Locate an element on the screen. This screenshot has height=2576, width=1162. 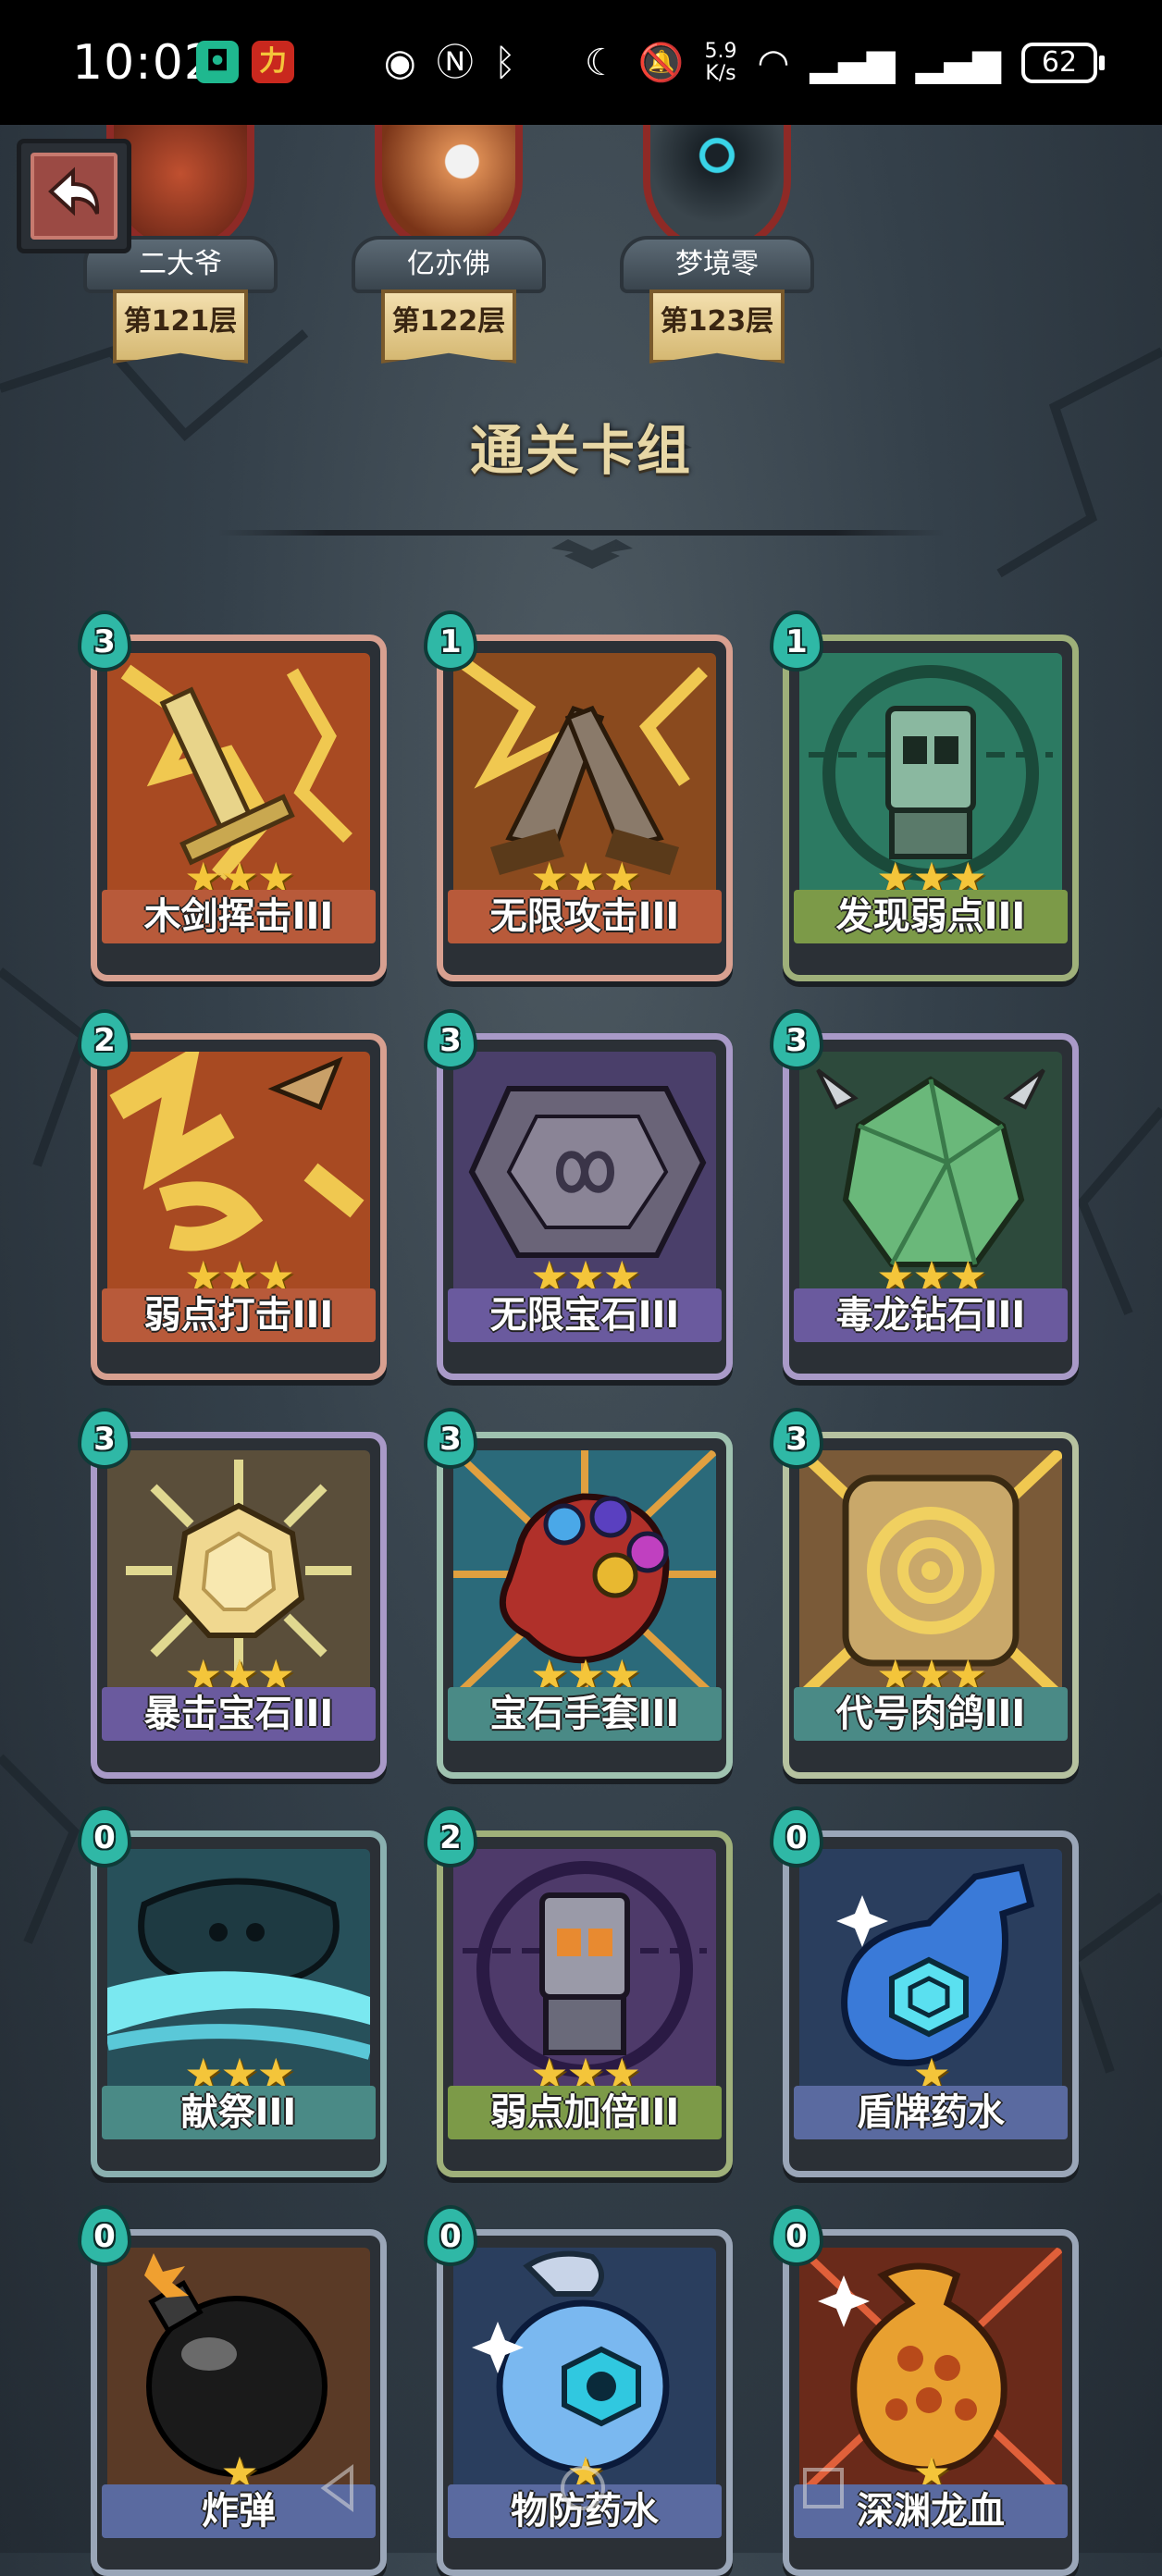
player-name: 亿亦佛 is located at coordinates (449, 264).